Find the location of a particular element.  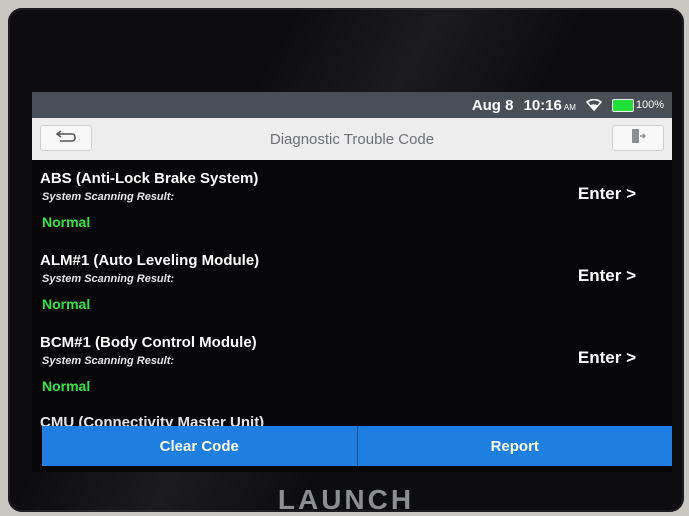

battery-icon: 100% is located at coordinates (637, 105).